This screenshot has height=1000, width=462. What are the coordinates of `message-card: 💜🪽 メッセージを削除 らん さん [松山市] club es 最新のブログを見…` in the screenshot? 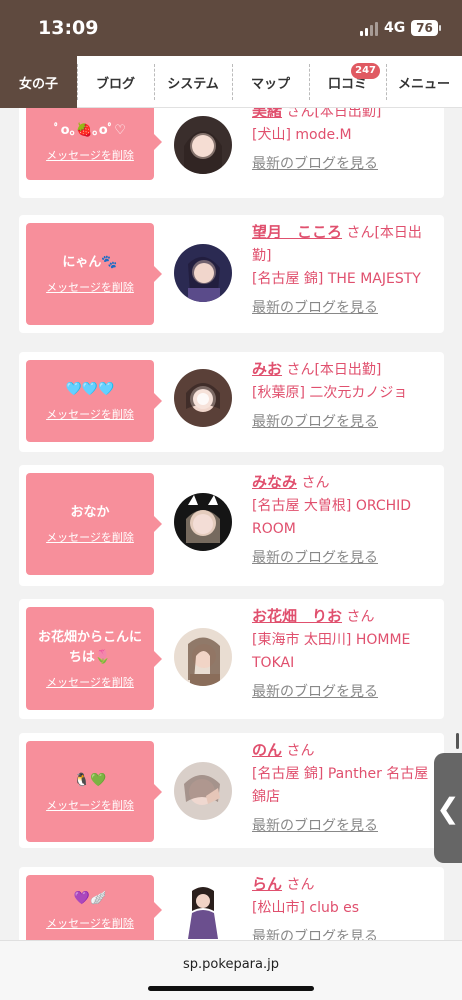 It's located at (231, 903).